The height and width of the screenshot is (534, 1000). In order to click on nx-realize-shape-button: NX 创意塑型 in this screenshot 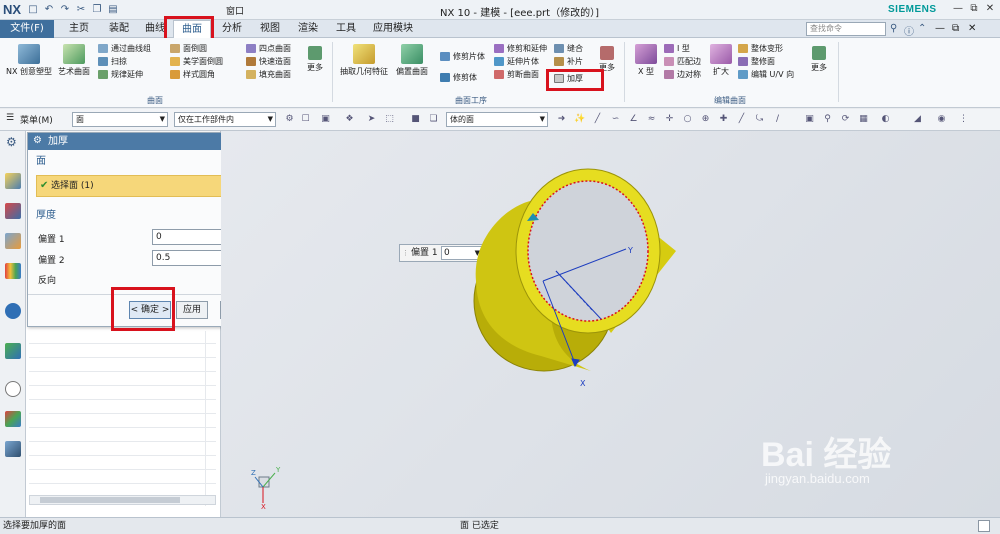, I will do `click(29, 60)`.